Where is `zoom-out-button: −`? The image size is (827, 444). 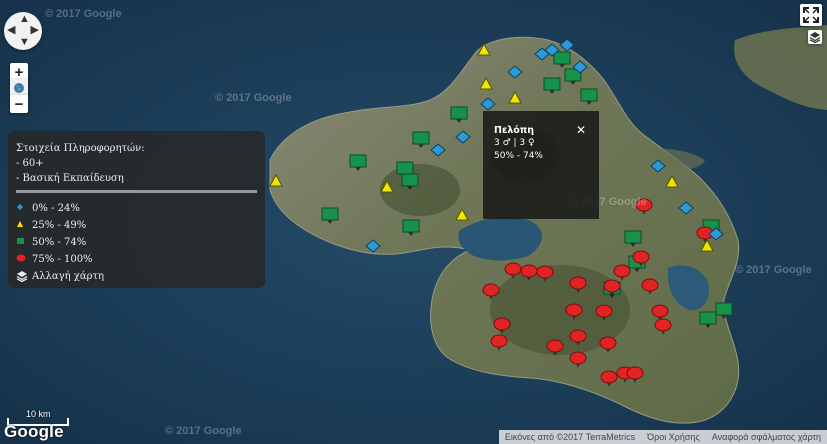 zoom-out-button: − is located at coordinates (19, 104).